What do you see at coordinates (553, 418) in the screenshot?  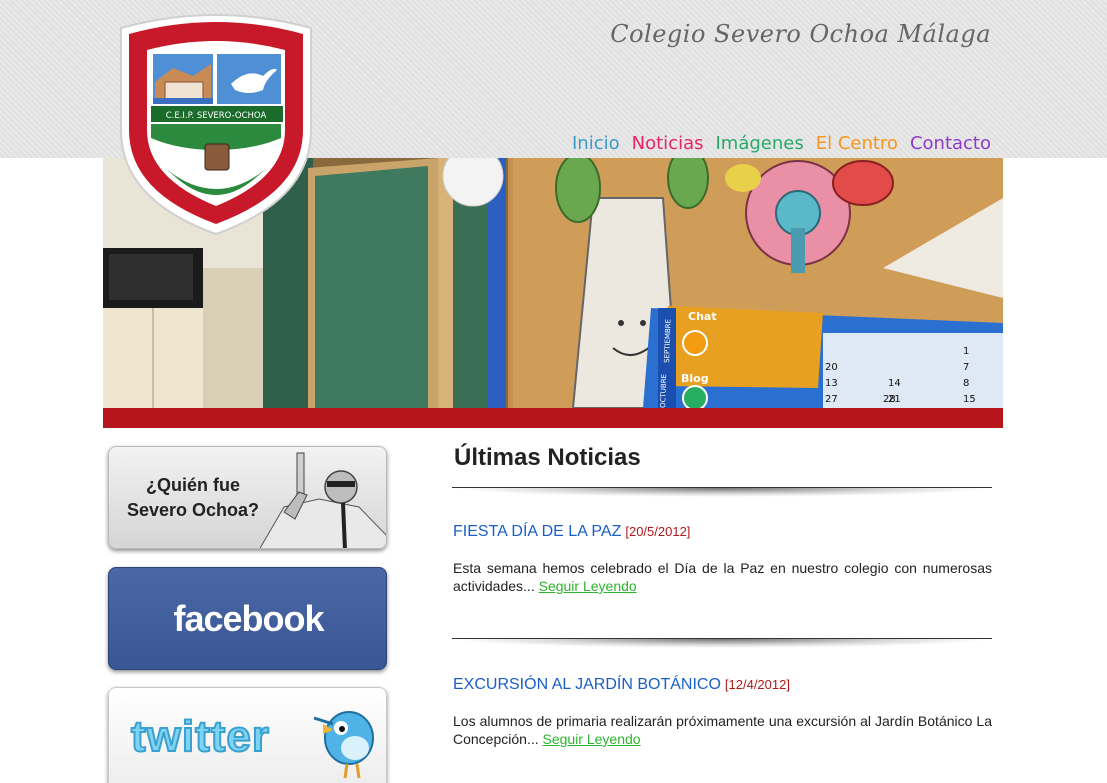 I see `hero-red-bar` at bounding box center [553, 418].